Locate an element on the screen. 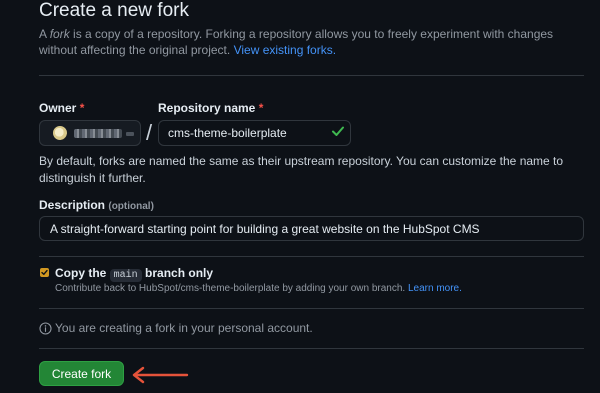 This screenshot has height=393, width=600. repository-name-input is located at coordinates (254, 133).